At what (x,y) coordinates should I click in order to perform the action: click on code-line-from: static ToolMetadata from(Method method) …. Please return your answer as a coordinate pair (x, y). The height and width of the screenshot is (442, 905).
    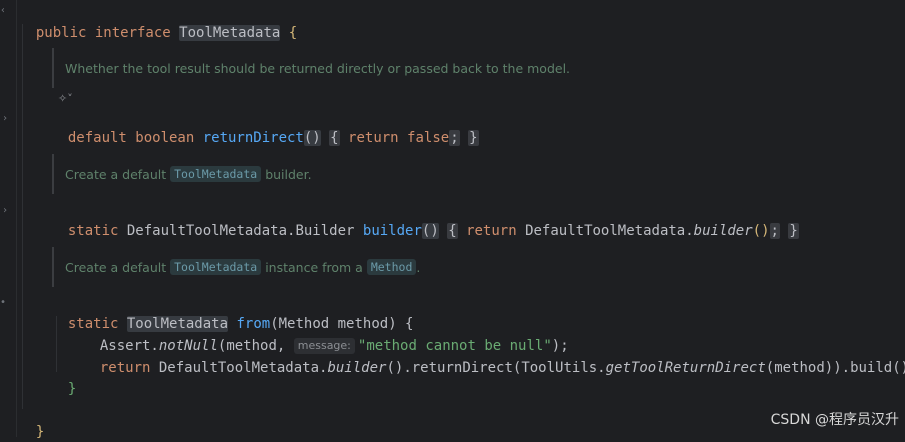
    Looking at the image, I should click on (232, 313).